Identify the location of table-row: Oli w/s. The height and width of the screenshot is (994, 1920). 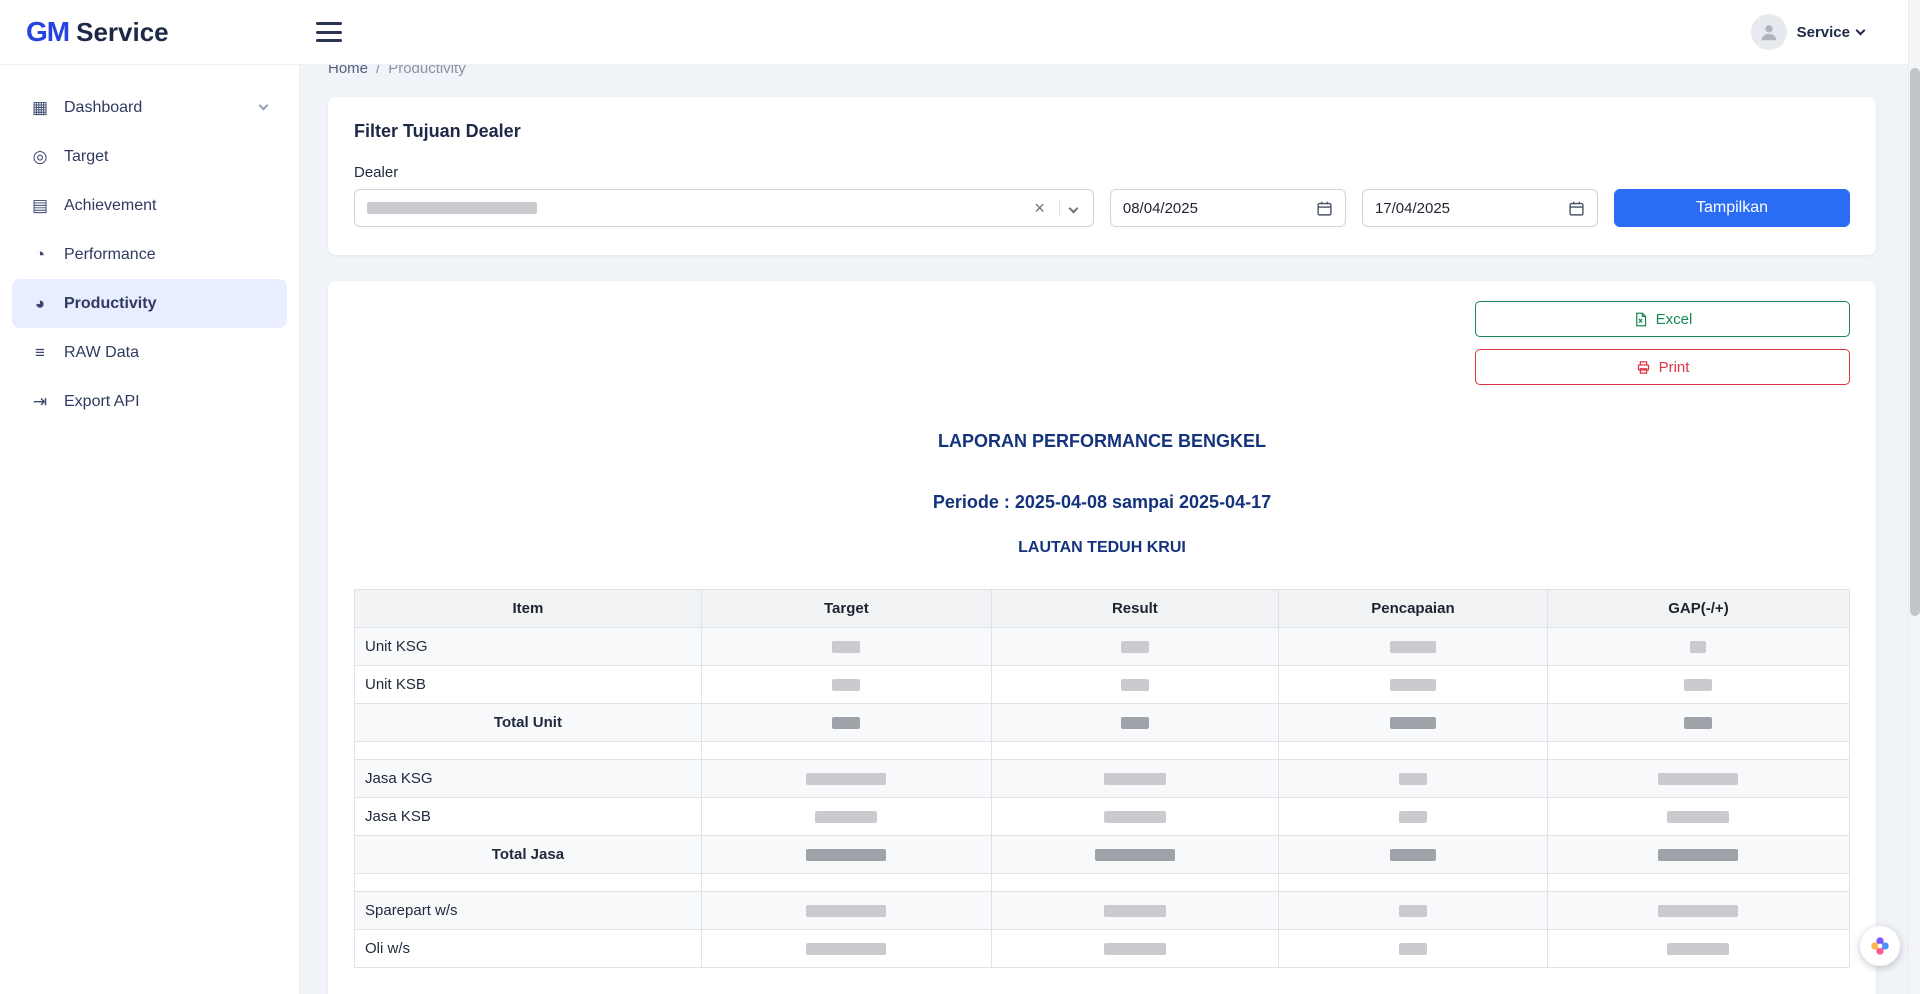
(1102, 948).